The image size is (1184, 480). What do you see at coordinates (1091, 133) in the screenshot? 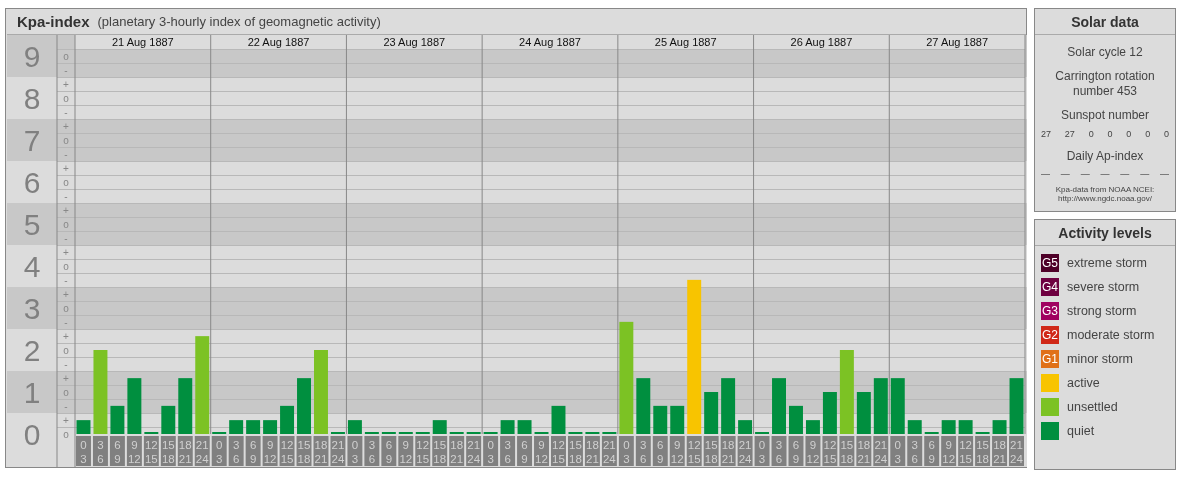
I see `sunspot-value: 0` at bounding box center [1091, 133].